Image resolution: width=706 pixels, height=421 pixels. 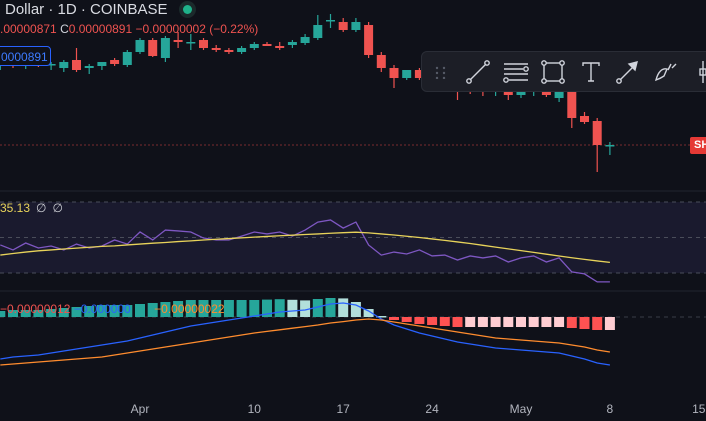 I want to click on drag-handle-icon, so click(x=441, y=72).